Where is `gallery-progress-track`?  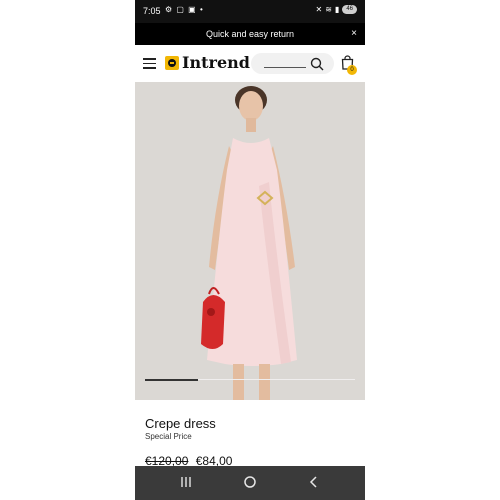 gallery-progress-track is located at coordinates (250, 379).